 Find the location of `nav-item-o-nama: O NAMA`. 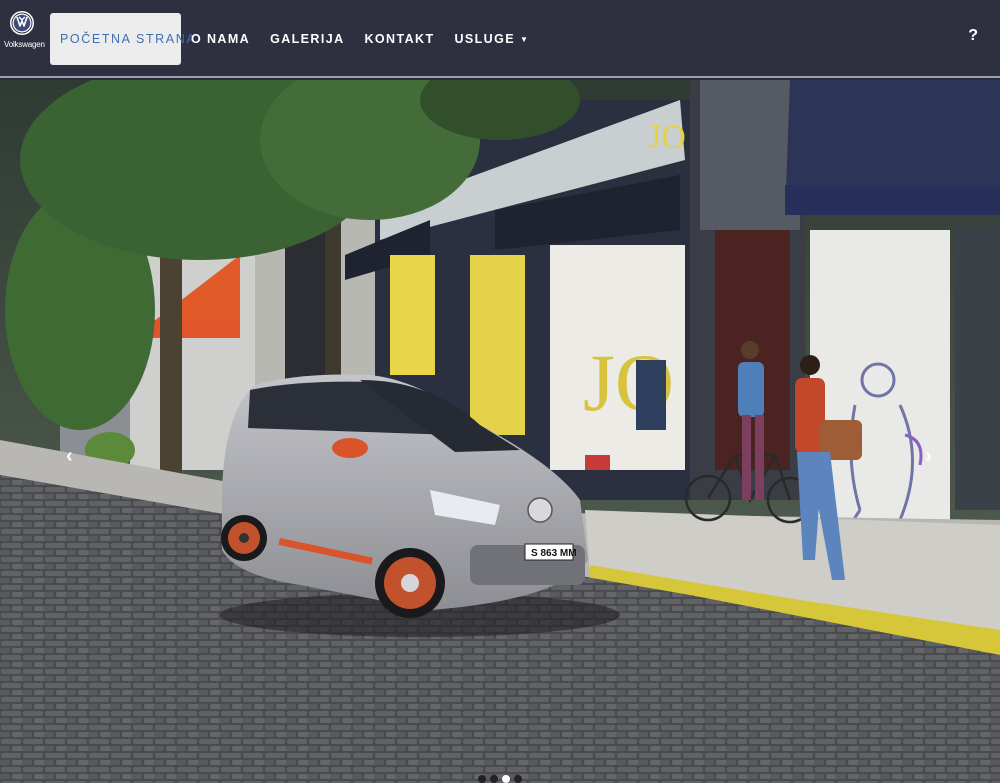

nav-item-o-nama: O NAMA is located at coordinates (220, 39).